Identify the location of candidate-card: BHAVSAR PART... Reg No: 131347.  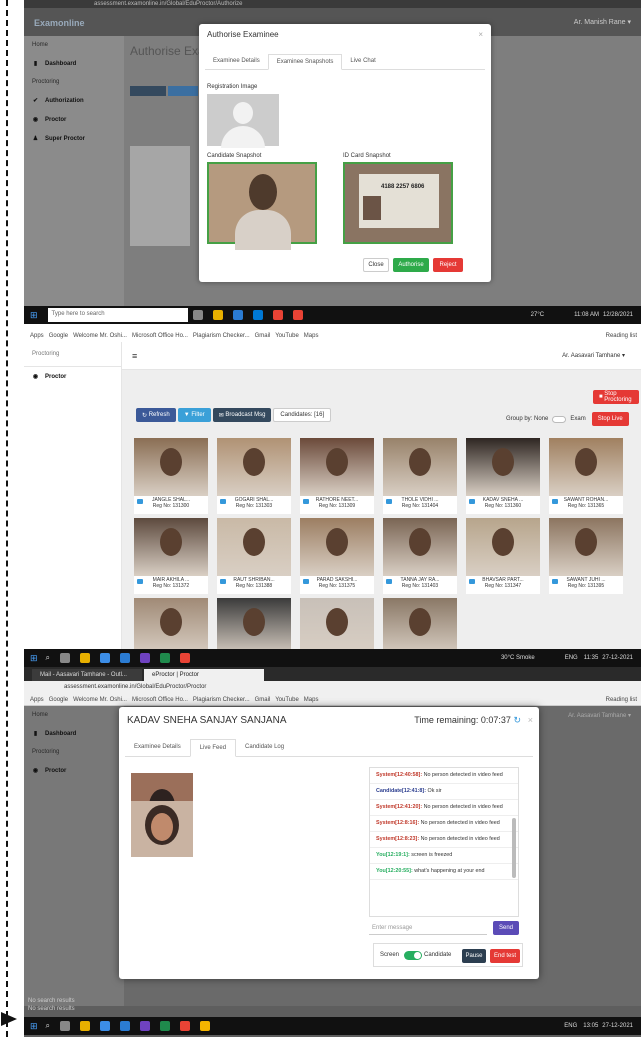
(503, 556).